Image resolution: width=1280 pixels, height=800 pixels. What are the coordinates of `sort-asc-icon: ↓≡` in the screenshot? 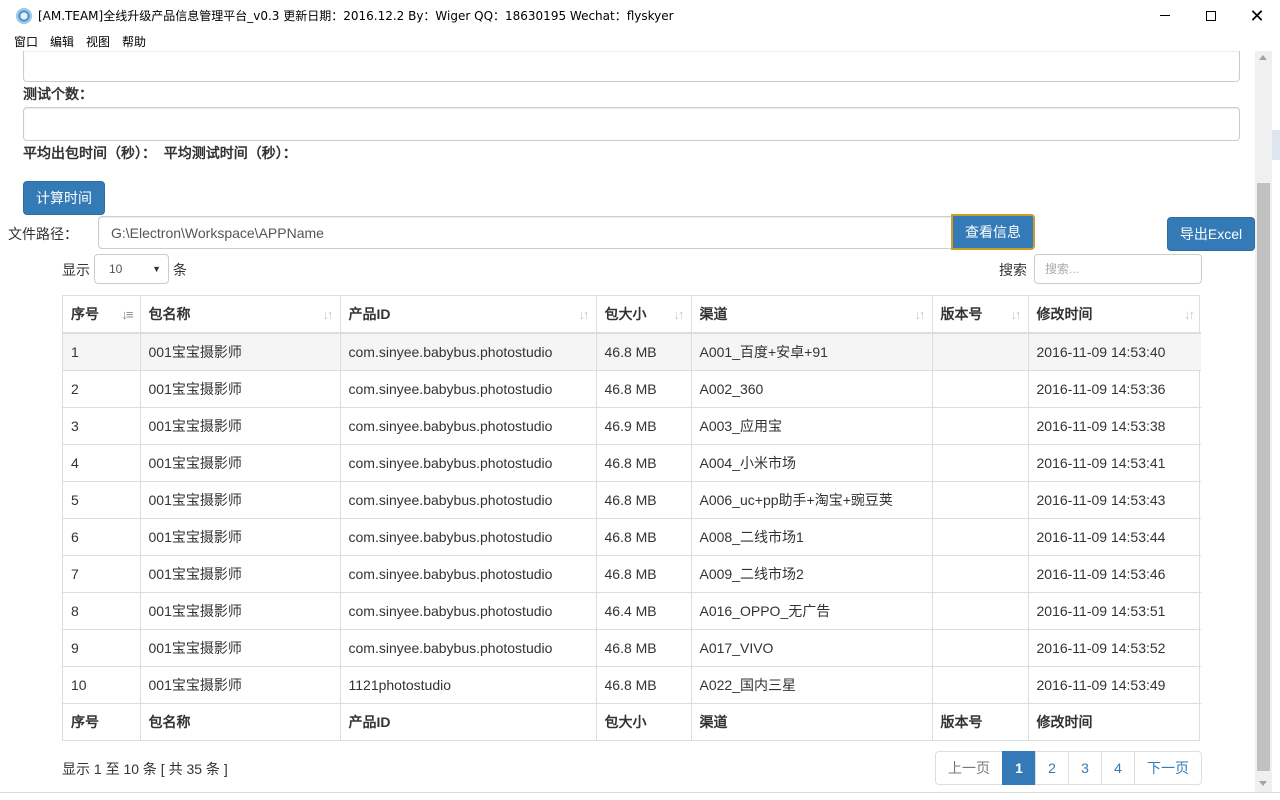 It's located at (127, 314).